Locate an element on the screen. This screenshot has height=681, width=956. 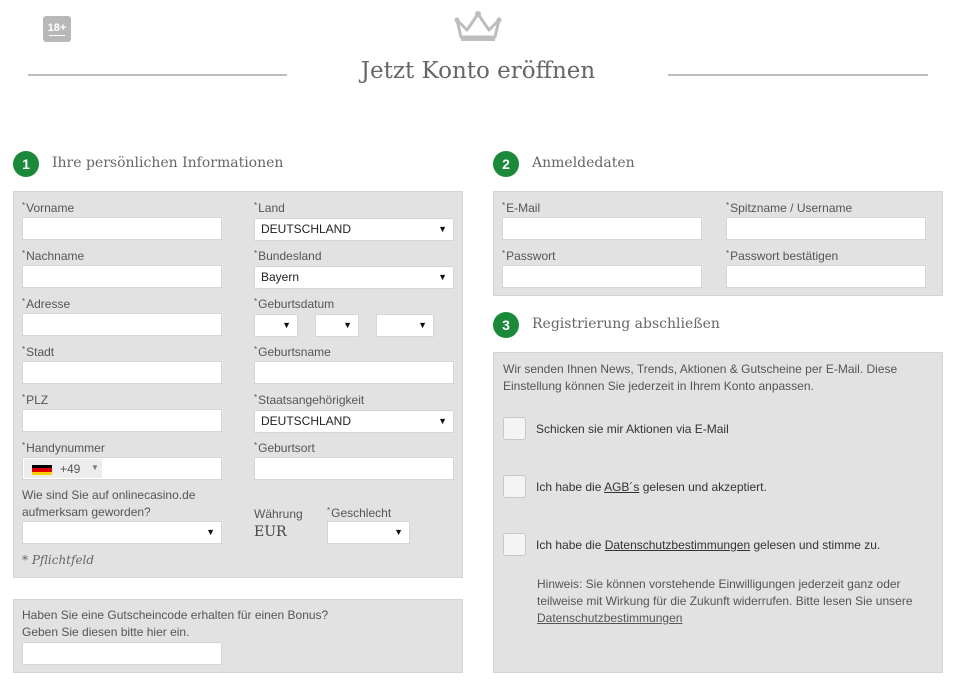
staatsangehoerigkeit-label: *Staatsangehörigkeit is located at coordinates (309, 400).